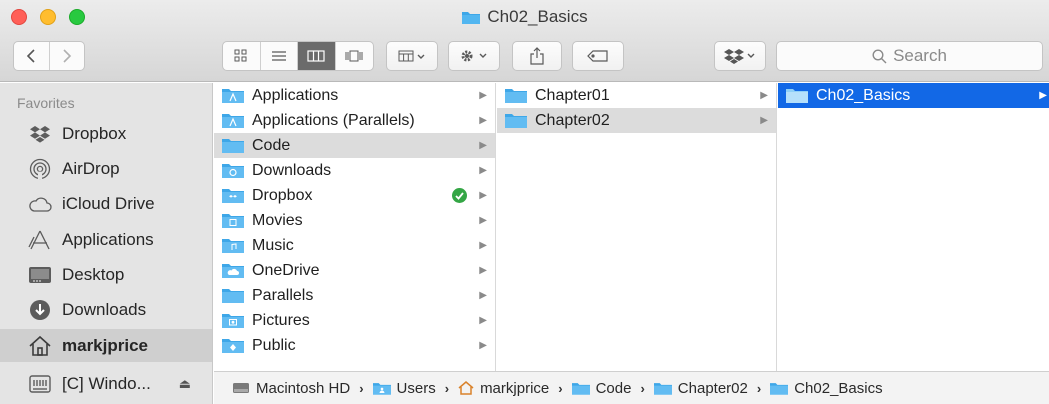 This screenshot has height=404, width=1049. I want to click on item-label: Dropbox, so click(282, 195).